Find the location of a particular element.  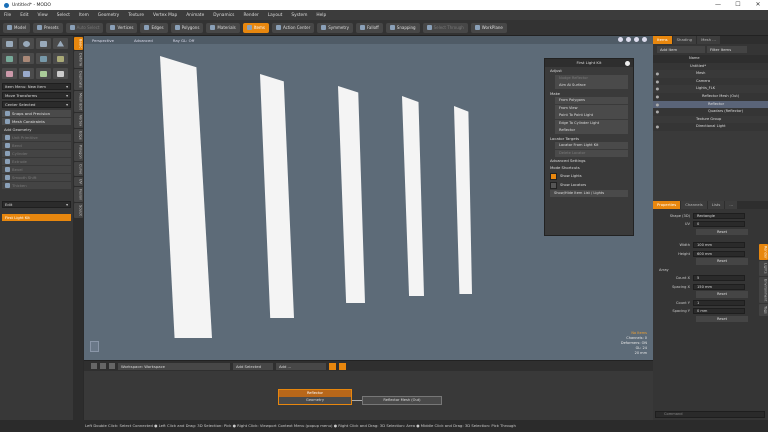

left-tab-curve: Curve is located at coordinates (78, 169).